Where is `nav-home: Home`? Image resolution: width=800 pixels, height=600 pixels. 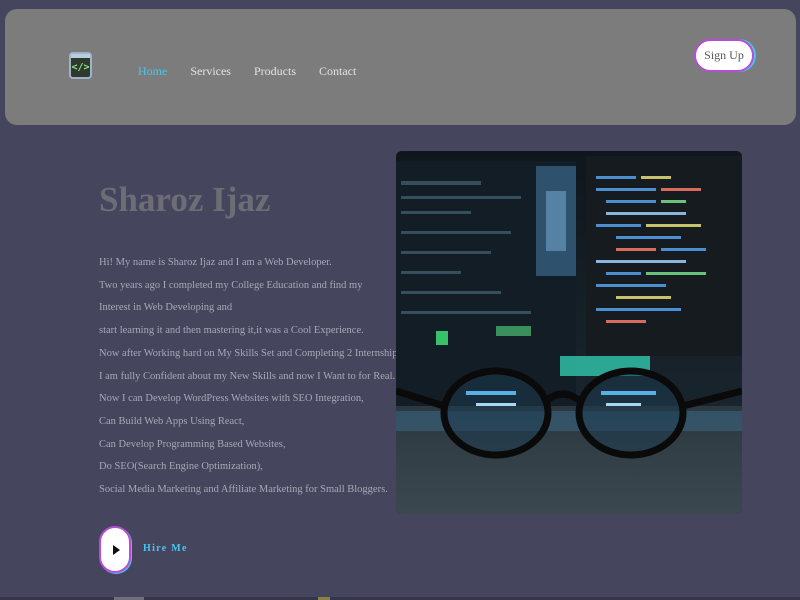
nav-home: Home is located at coordinates (152, 71).